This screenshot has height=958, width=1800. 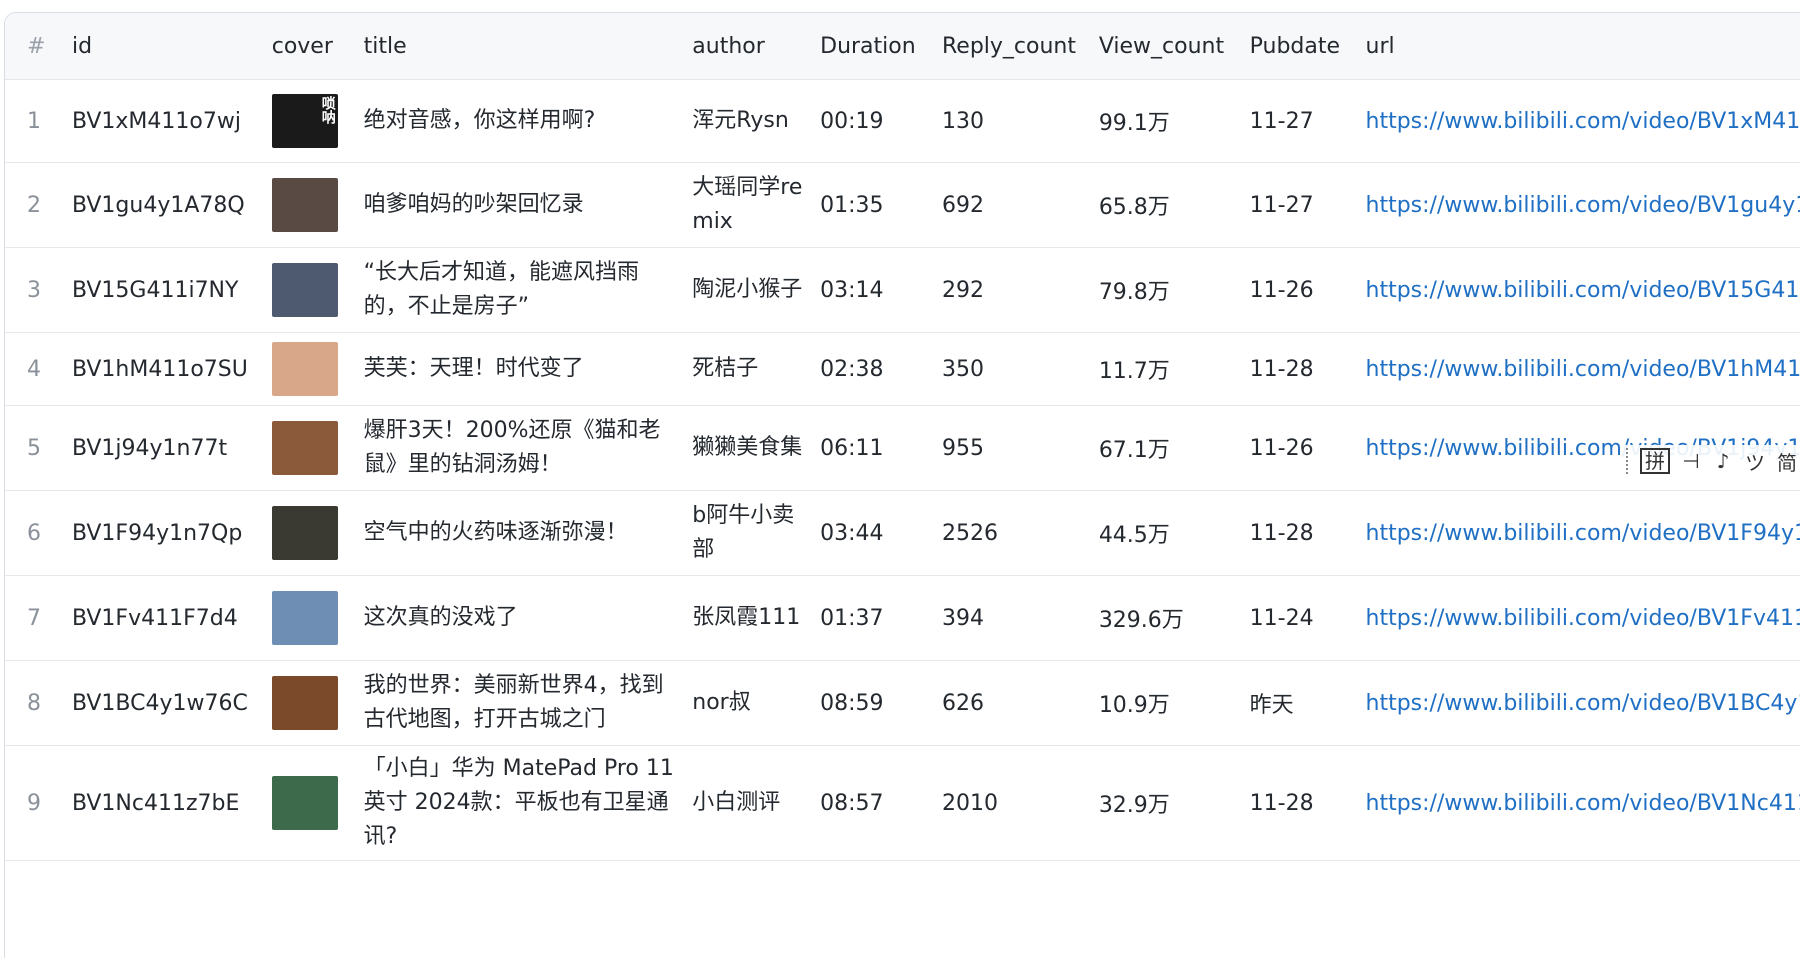 I want to click on cover-cell: 唢呐, so click(x=317, y=121).